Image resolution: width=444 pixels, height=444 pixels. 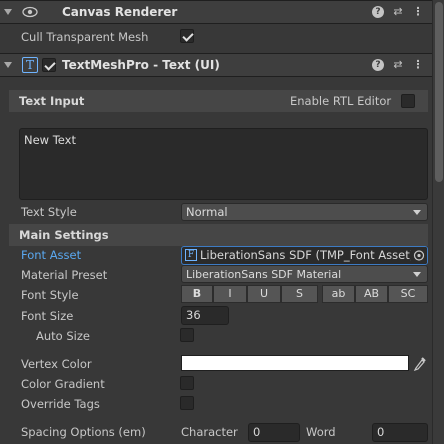 I want to click on enable-rtl-editor-checkbox, so click(x=408, y=101).